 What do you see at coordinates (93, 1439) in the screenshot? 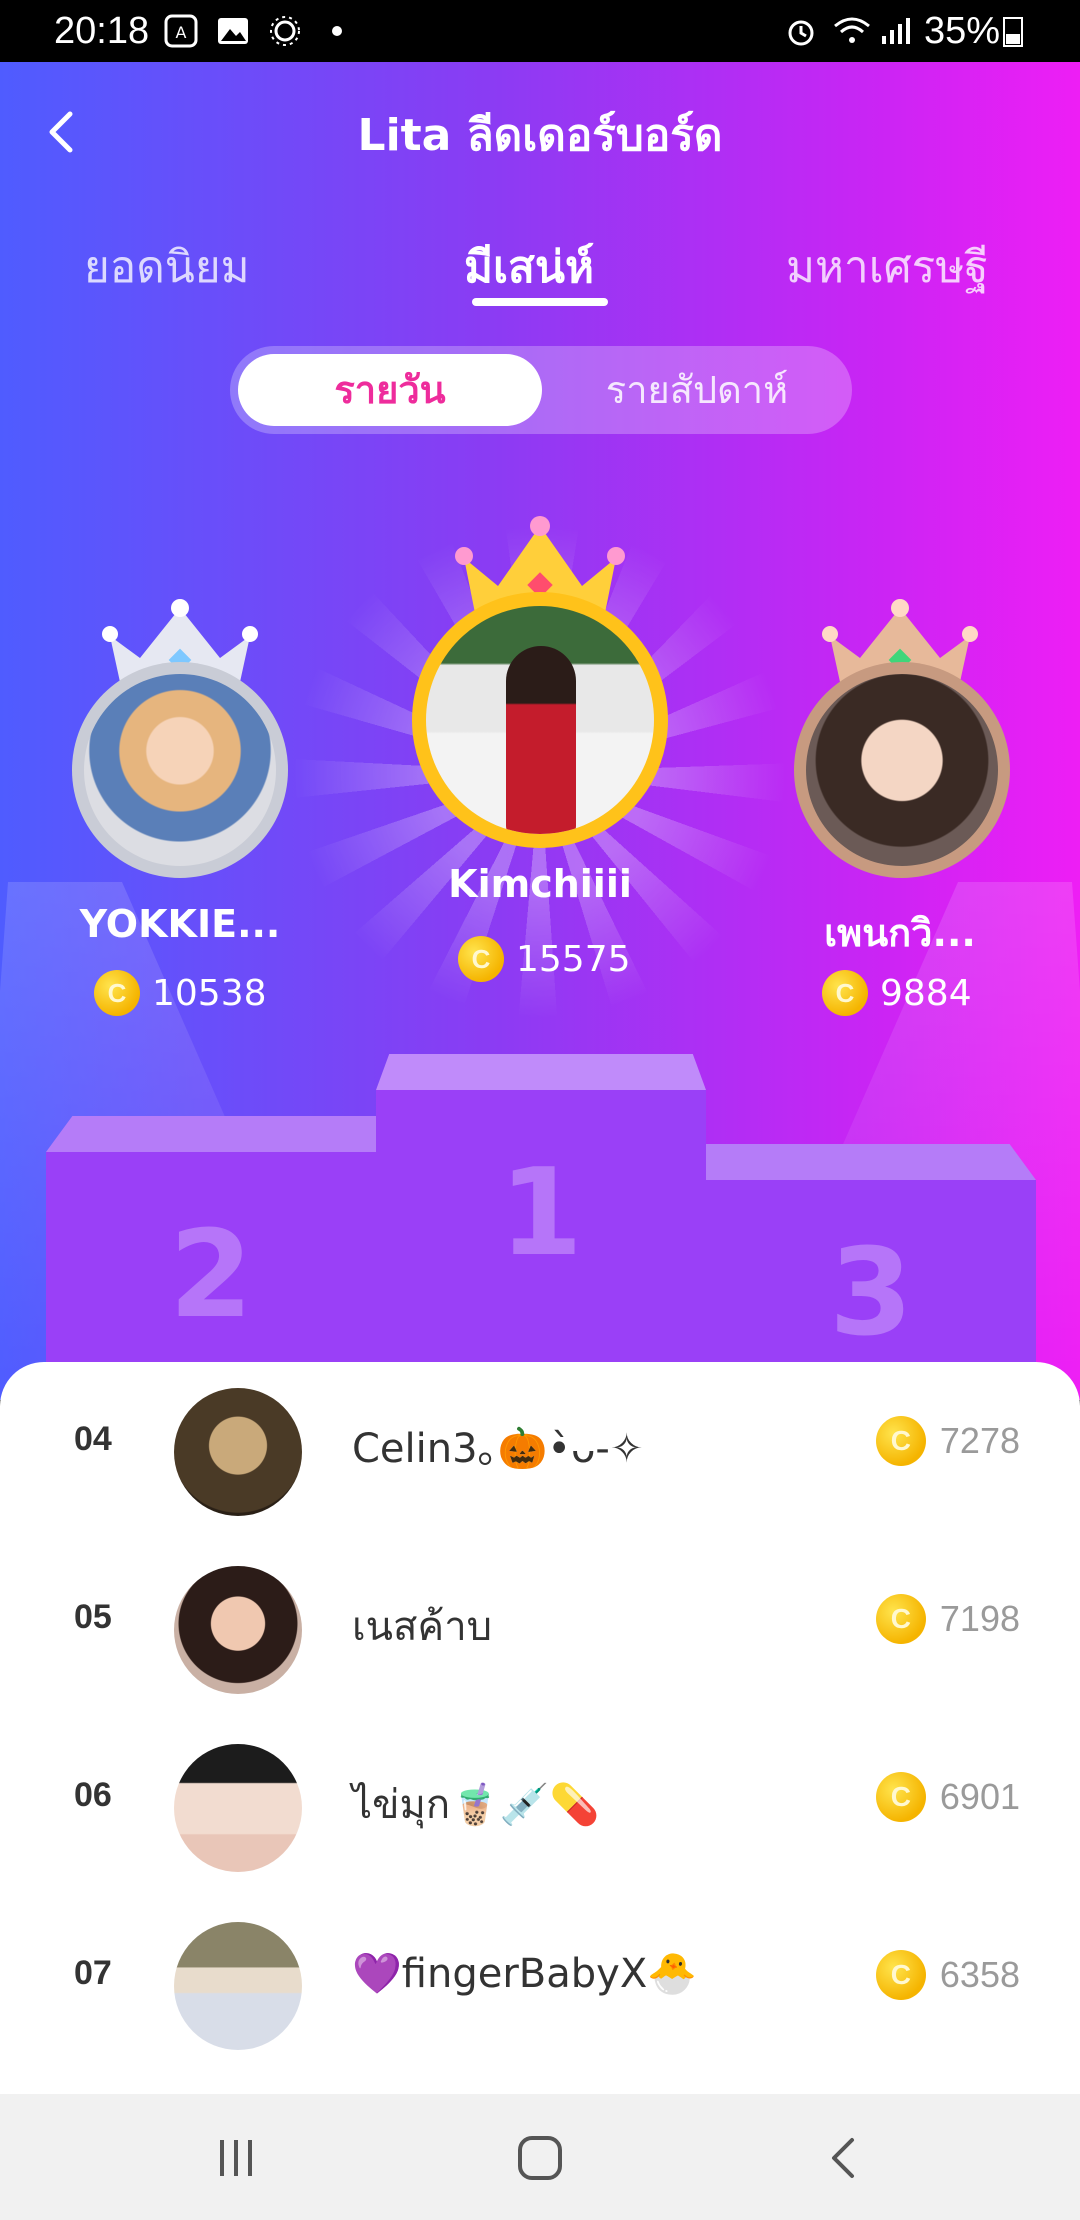
I see `rank-number: 04` at bounding box center [93, 1439].